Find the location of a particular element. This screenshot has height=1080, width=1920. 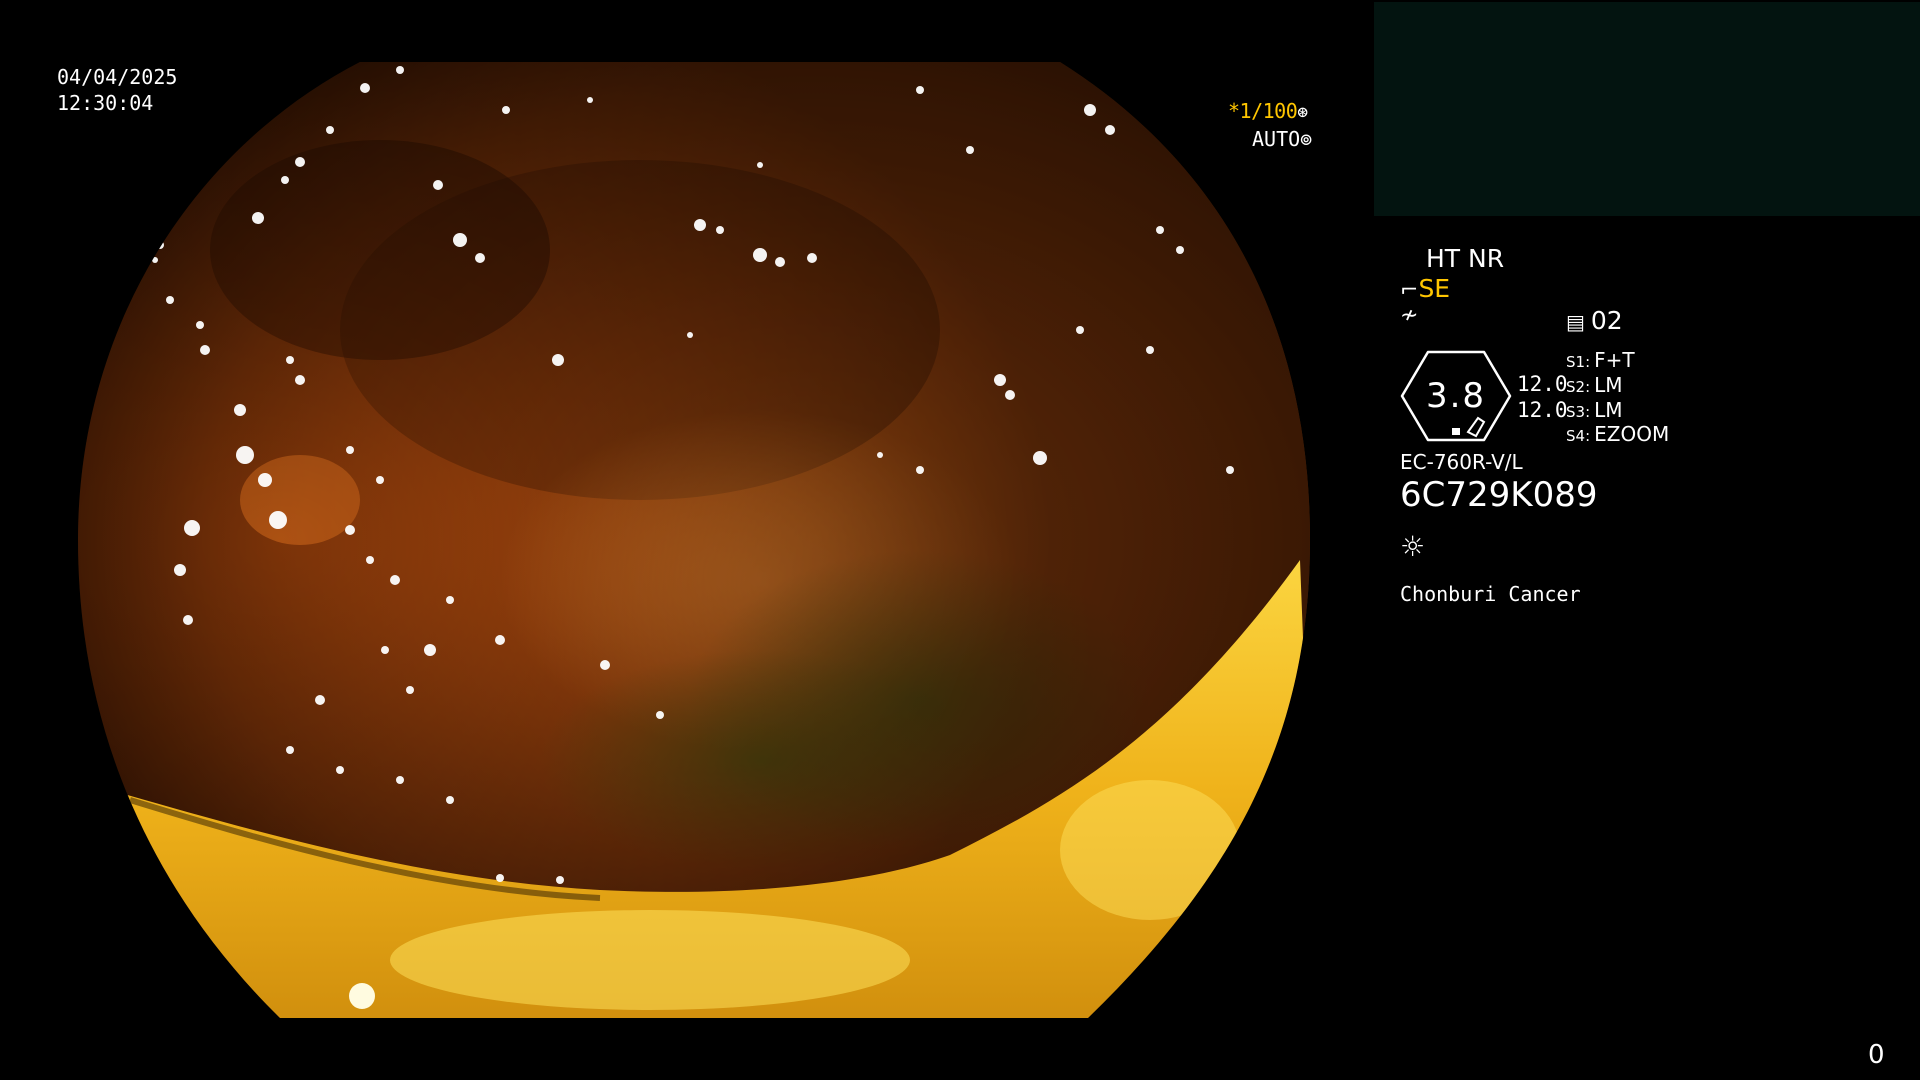

switch-s3: S3: LM is located at coordinates (1594, 410).